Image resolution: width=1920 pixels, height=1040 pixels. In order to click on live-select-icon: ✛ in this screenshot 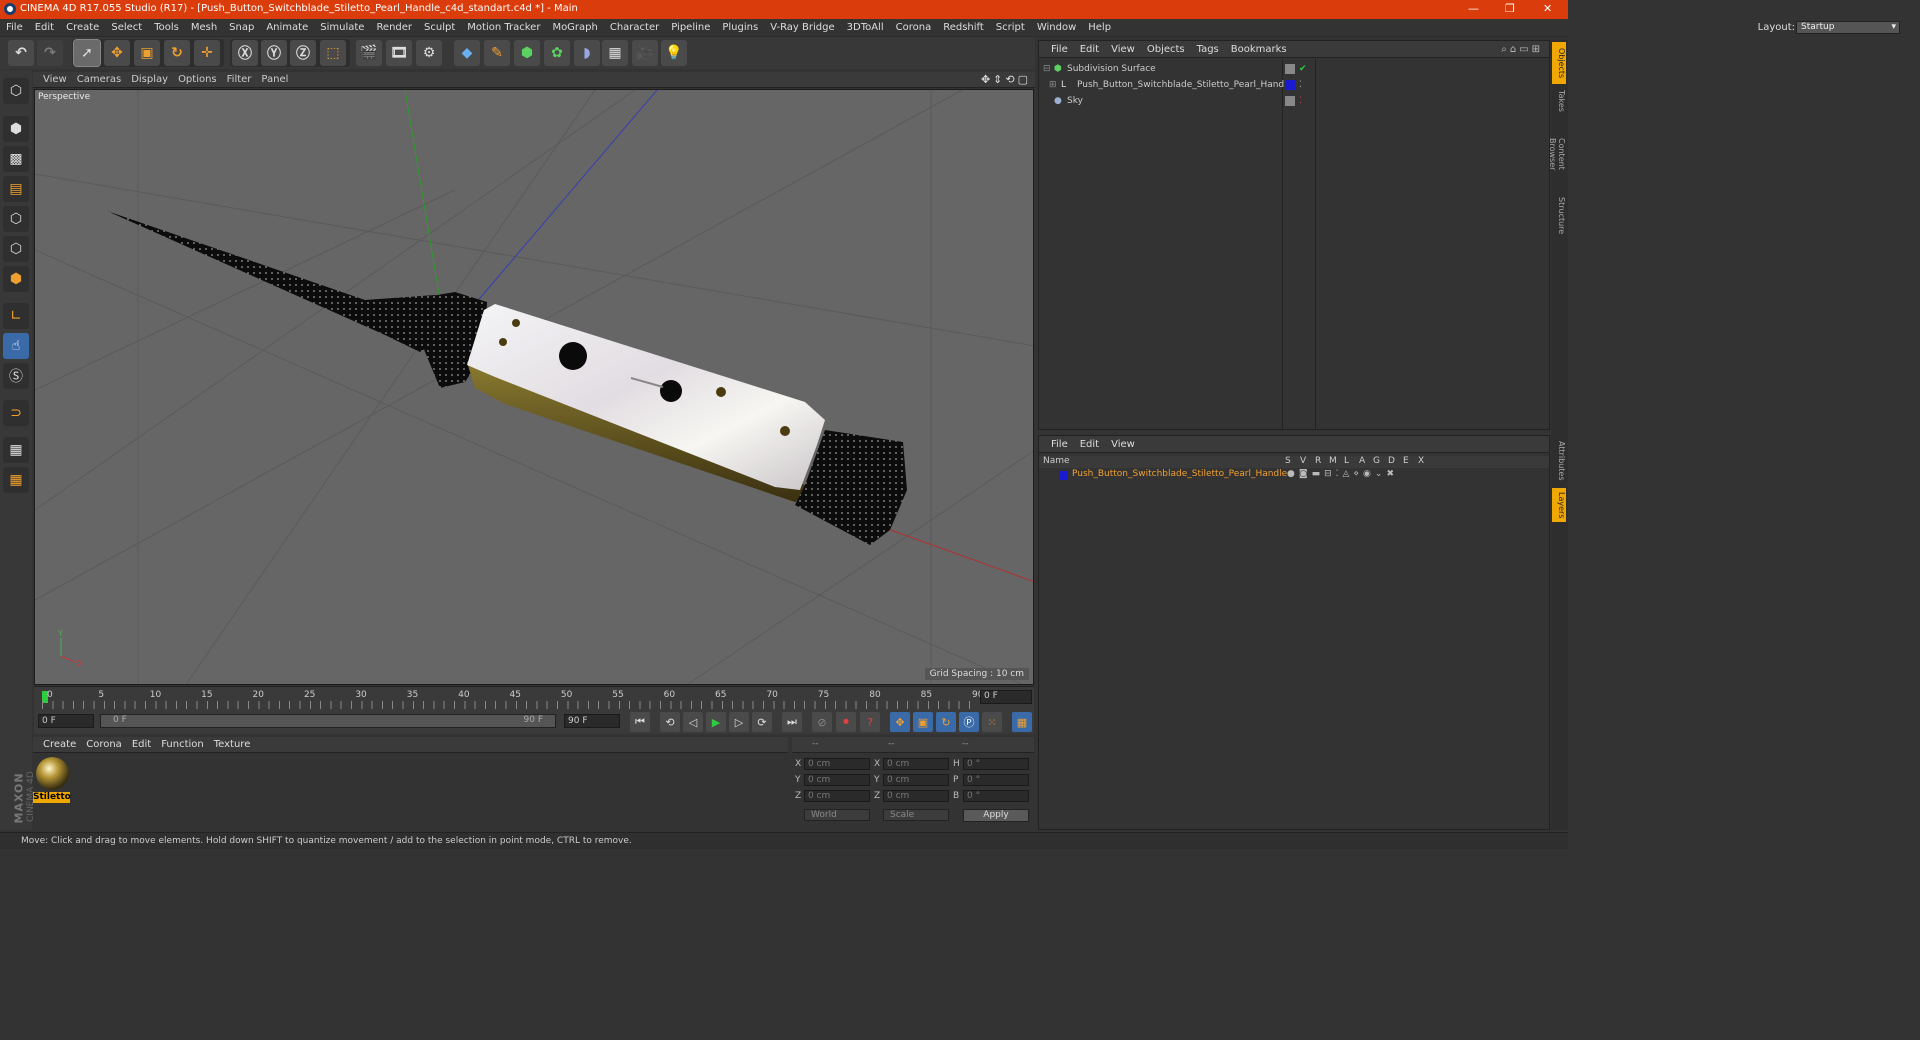, I will do `click(207, 53)`.